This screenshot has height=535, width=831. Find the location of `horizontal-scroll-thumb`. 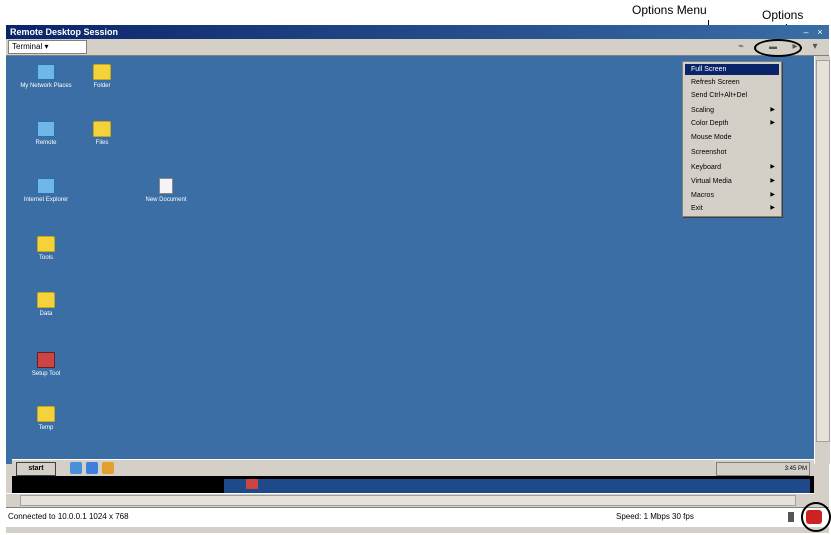

horizontal-scroll-thumb is located at coordinates (408, 500).